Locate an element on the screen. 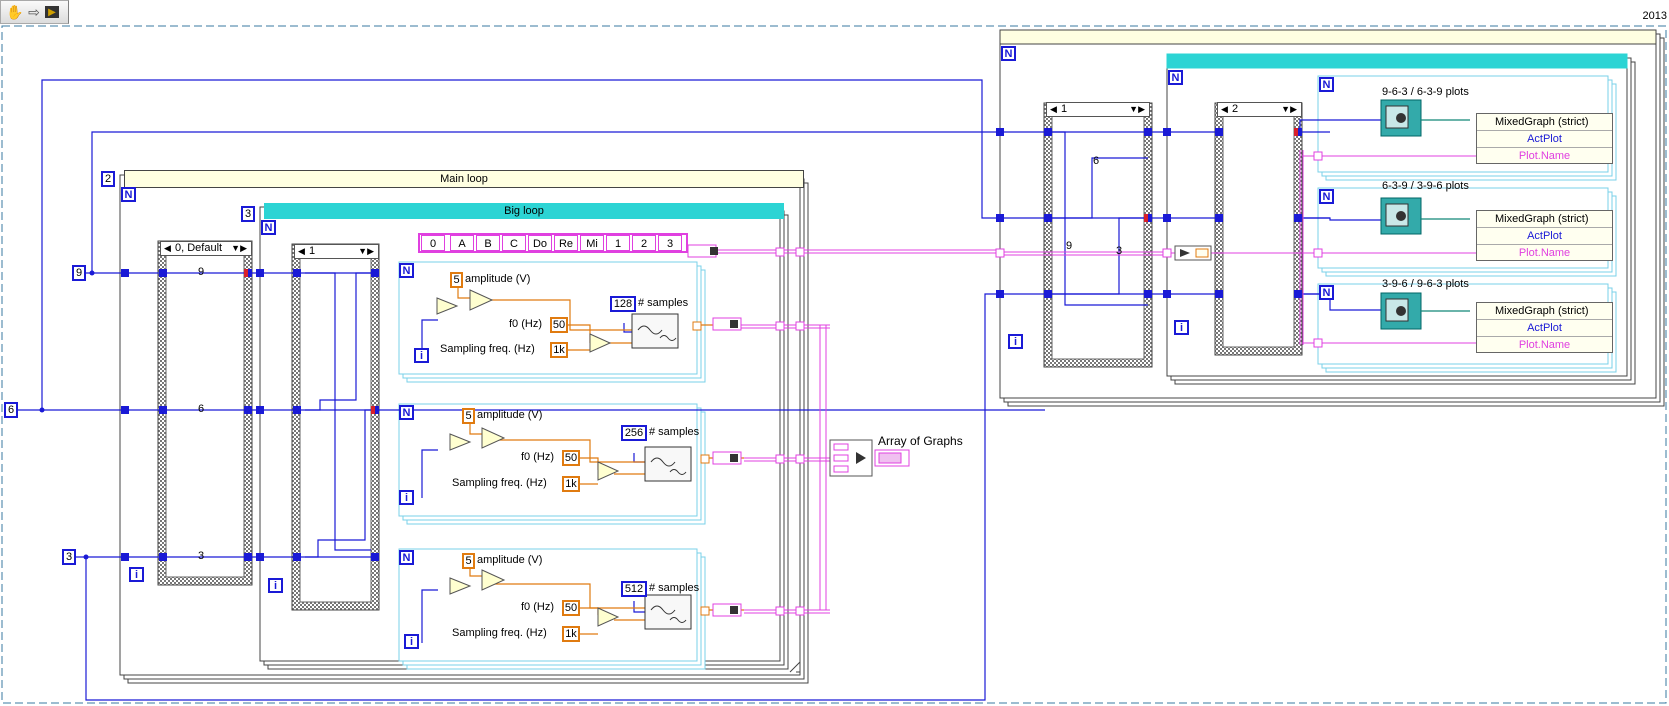 This screenshot has height=706, width=1669. build-array-node is located at coordinates (851, 458).